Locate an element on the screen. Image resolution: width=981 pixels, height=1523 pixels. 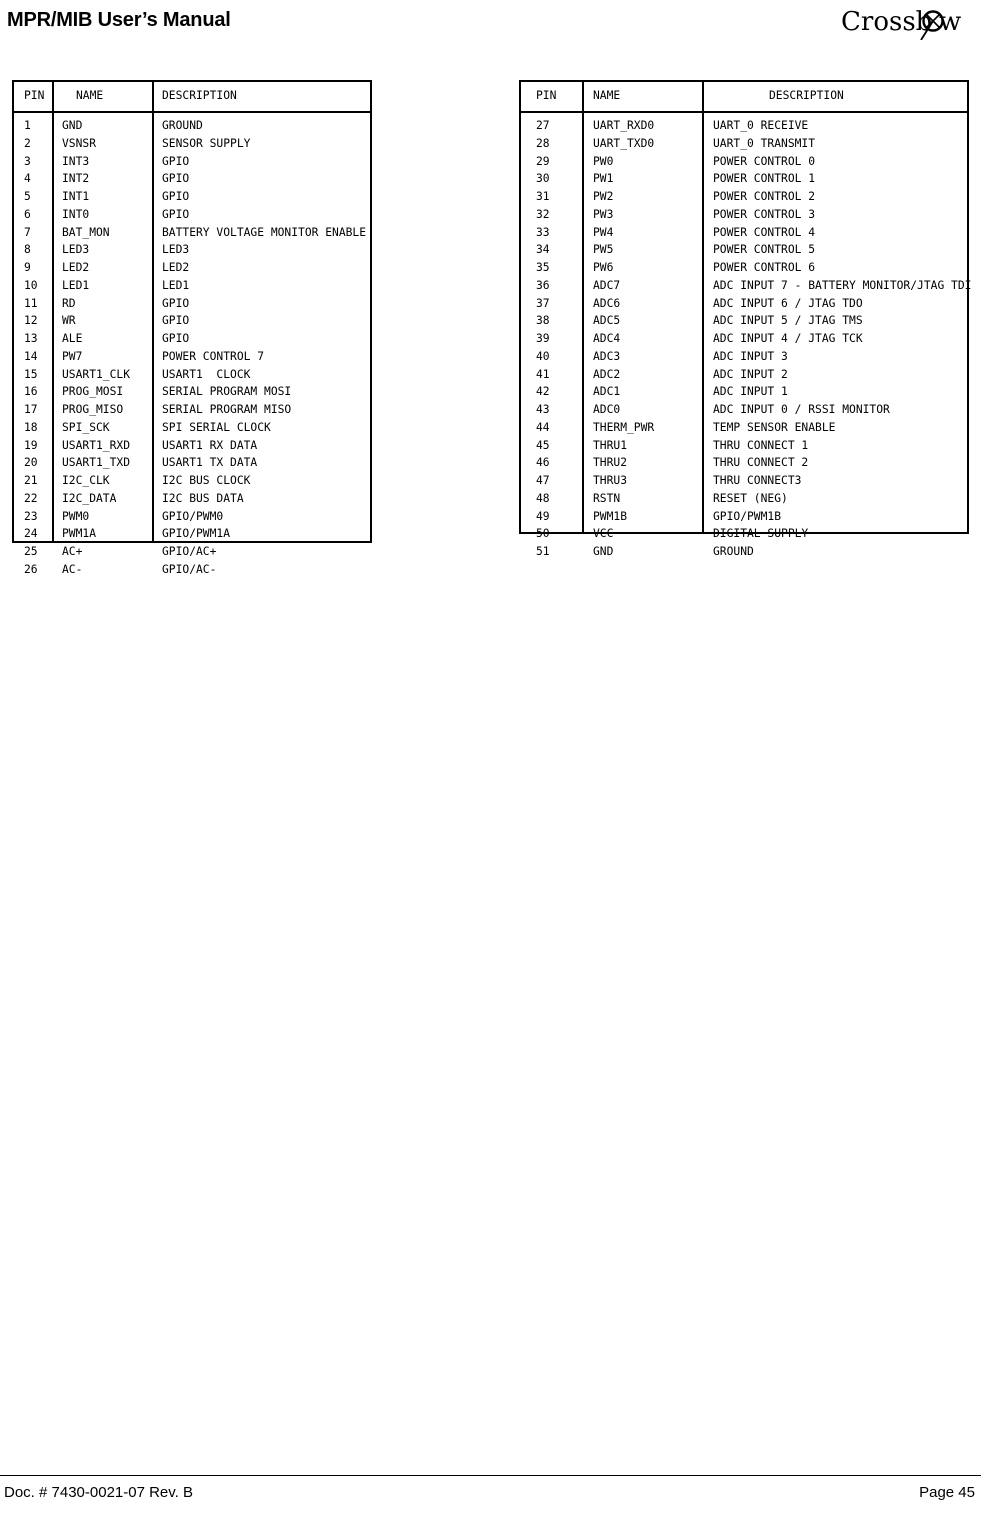
cell-name: INT3 is located at coordinates (76, 161).